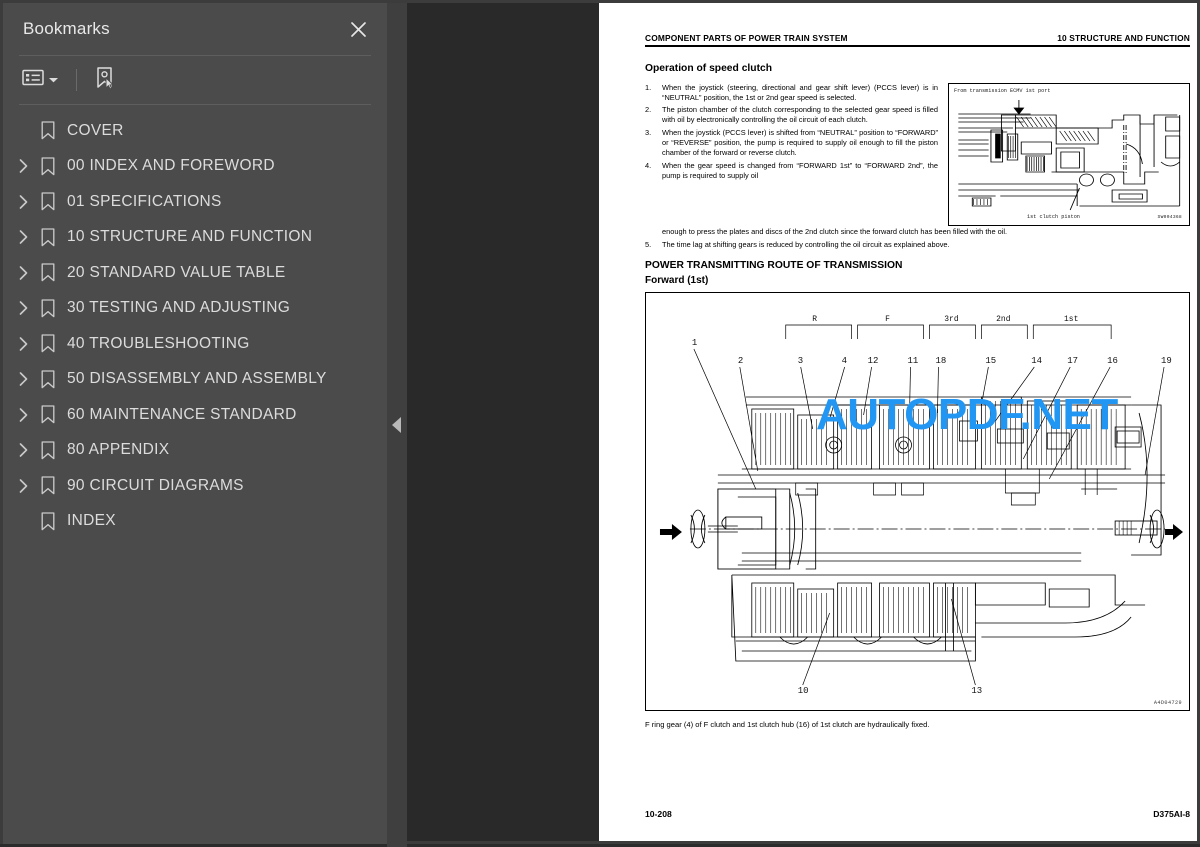 This screenshot has width=1200, height=847. I want to click on bookmark-item: 50 DISASSEMBLY AND ASSEMBLY, so click(195, 380).